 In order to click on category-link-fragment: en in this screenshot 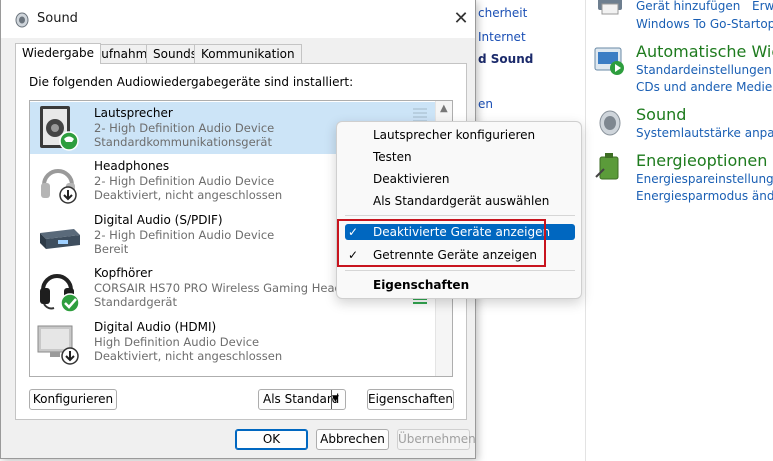, I will do `click(485, 104)`.